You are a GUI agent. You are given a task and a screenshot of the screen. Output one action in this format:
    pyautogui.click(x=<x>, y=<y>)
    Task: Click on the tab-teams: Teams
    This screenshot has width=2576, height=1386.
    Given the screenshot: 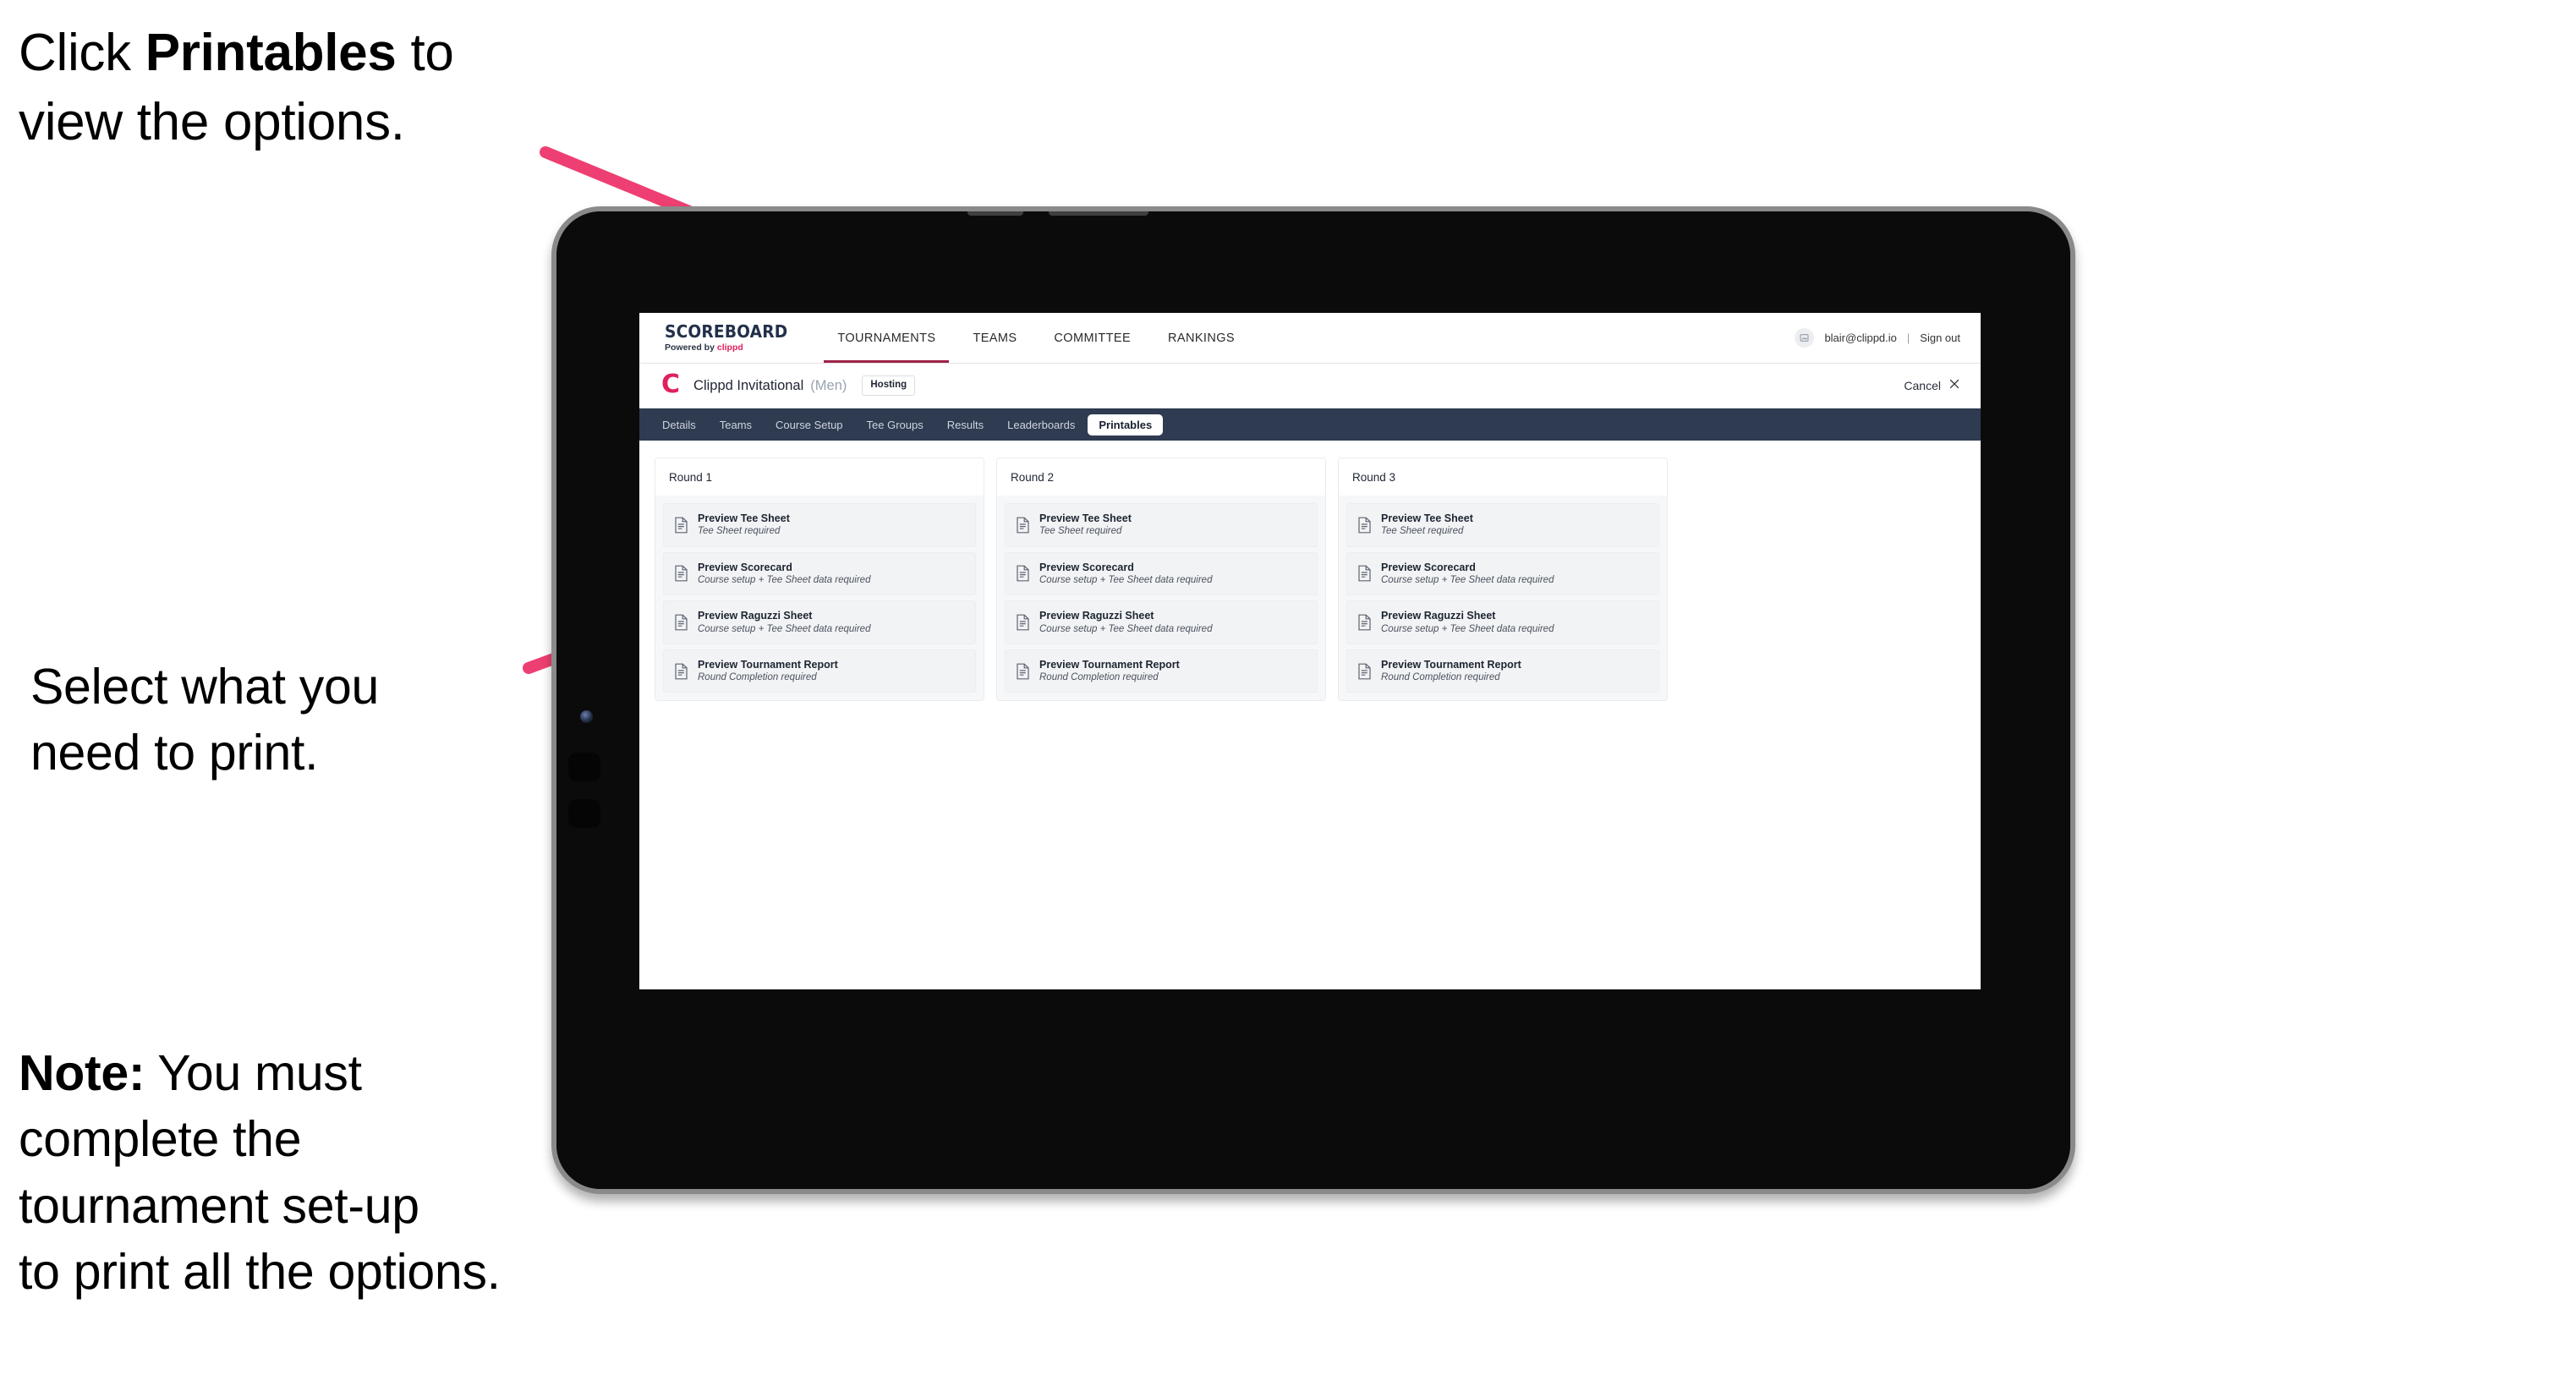 What is the action you would take?
    pyautogui.click(x=736, y=425)
    